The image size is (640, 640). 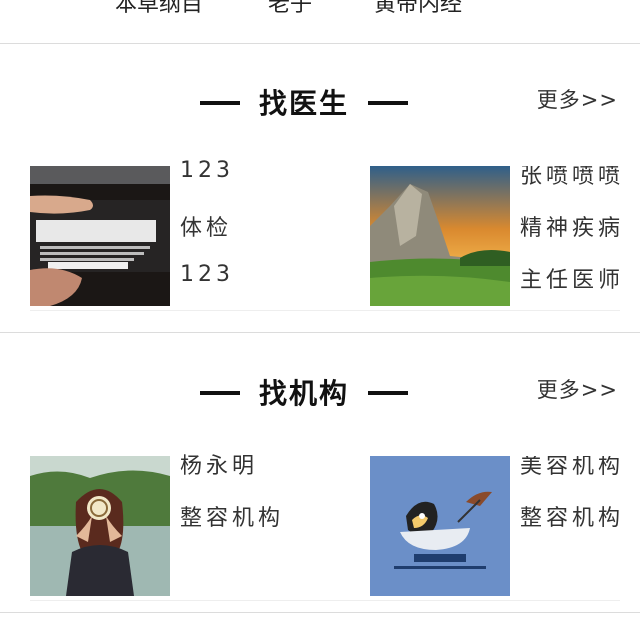 I want to click on tab-huangdi: 黄帝内经, so click(x=418, y=9).